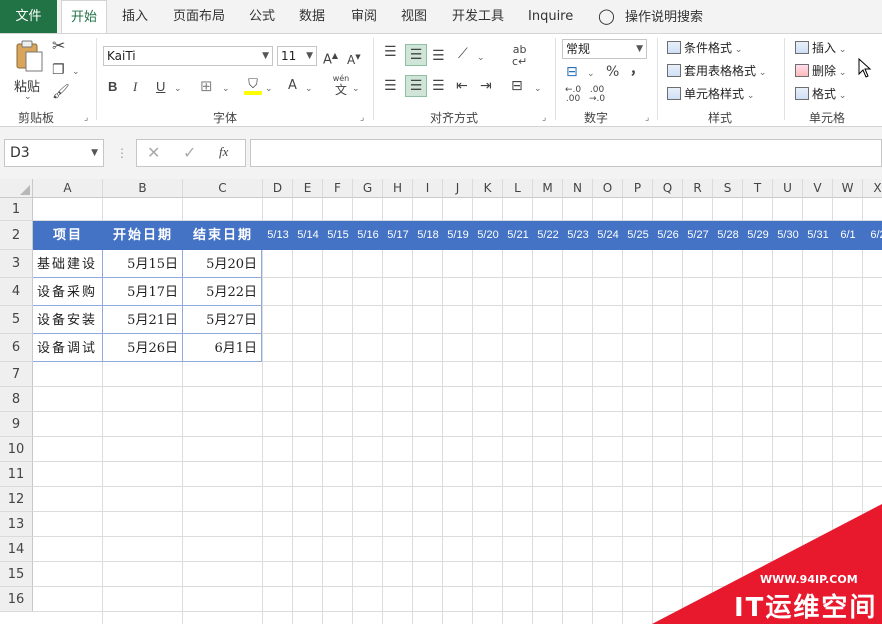 The height and width of the screenshot is (624, 882). Describe the element at coordinates (223, 152) in the screenshot. I see `insert-function-button: fx` at that location.